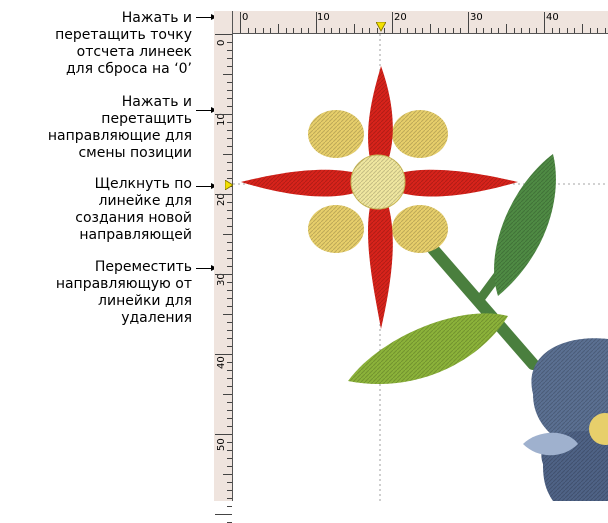 The width and height of the screenshot is (608, 523). What do you see at coordinates (221, 119) in the screenshot?
I see `ruler-v-label: 10` at bounding box center [221, 119].